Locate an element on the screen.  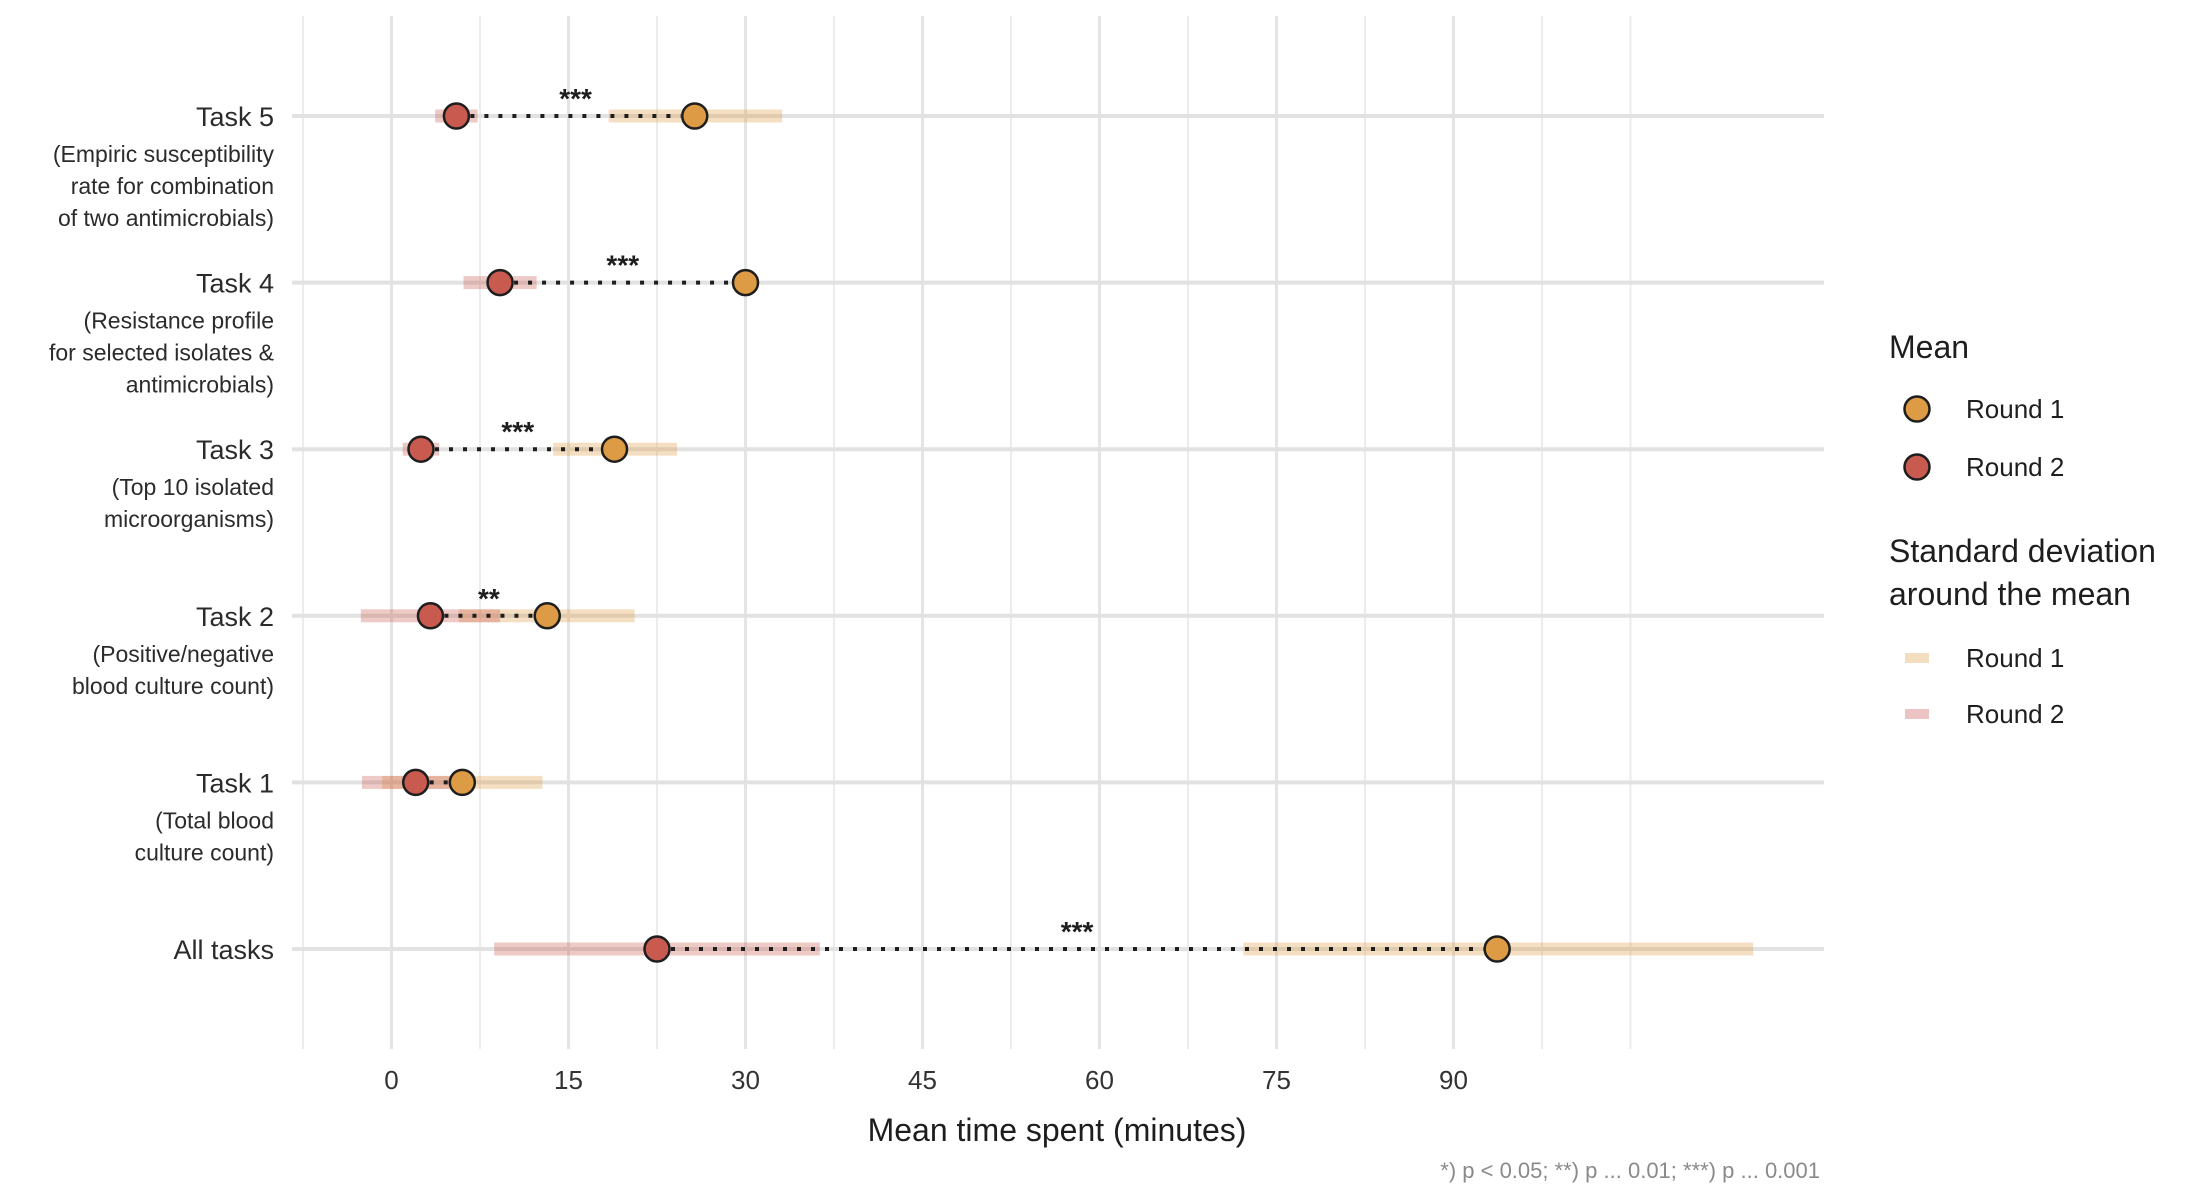
legend-title-mean: Mean is located at coordinates (1929, 347).